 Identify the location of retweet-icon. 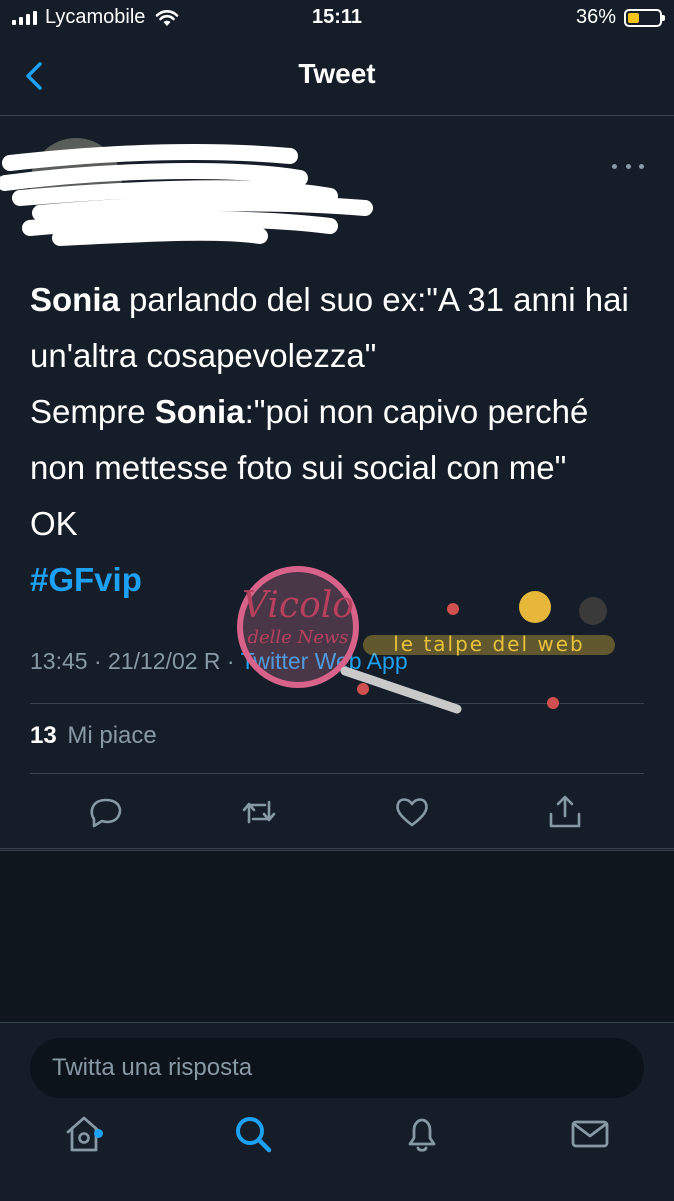
(259, 812).